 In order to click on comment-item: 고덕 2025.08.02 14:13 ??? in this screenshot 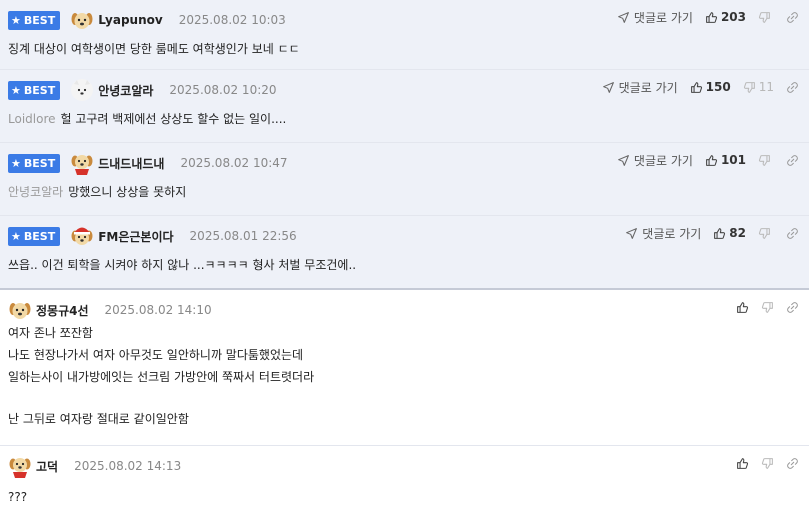, I will do `click(404, 481)`.